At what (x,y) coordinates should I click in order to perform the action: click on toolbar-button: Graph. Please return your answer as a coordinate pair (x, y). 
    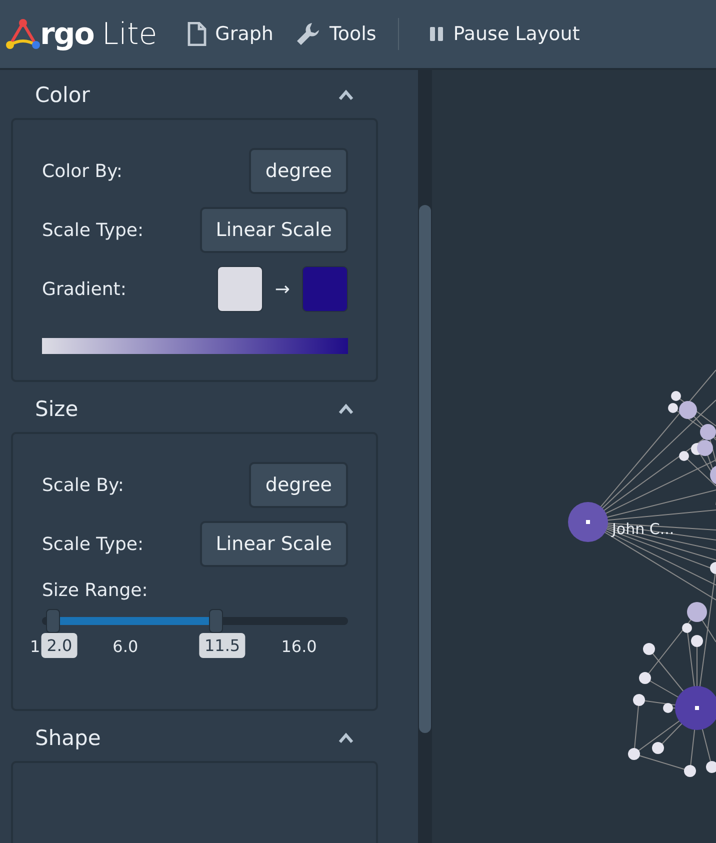
    Looking at the image, I should click on (230, 34).